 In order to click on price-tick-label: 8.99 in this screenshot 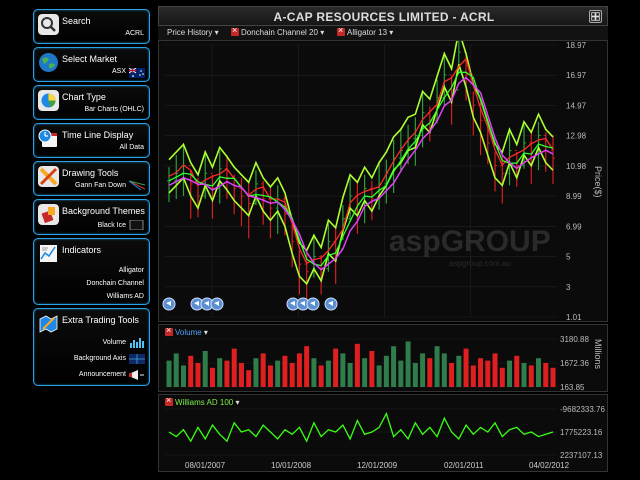, I will do `click(574, 196)`.